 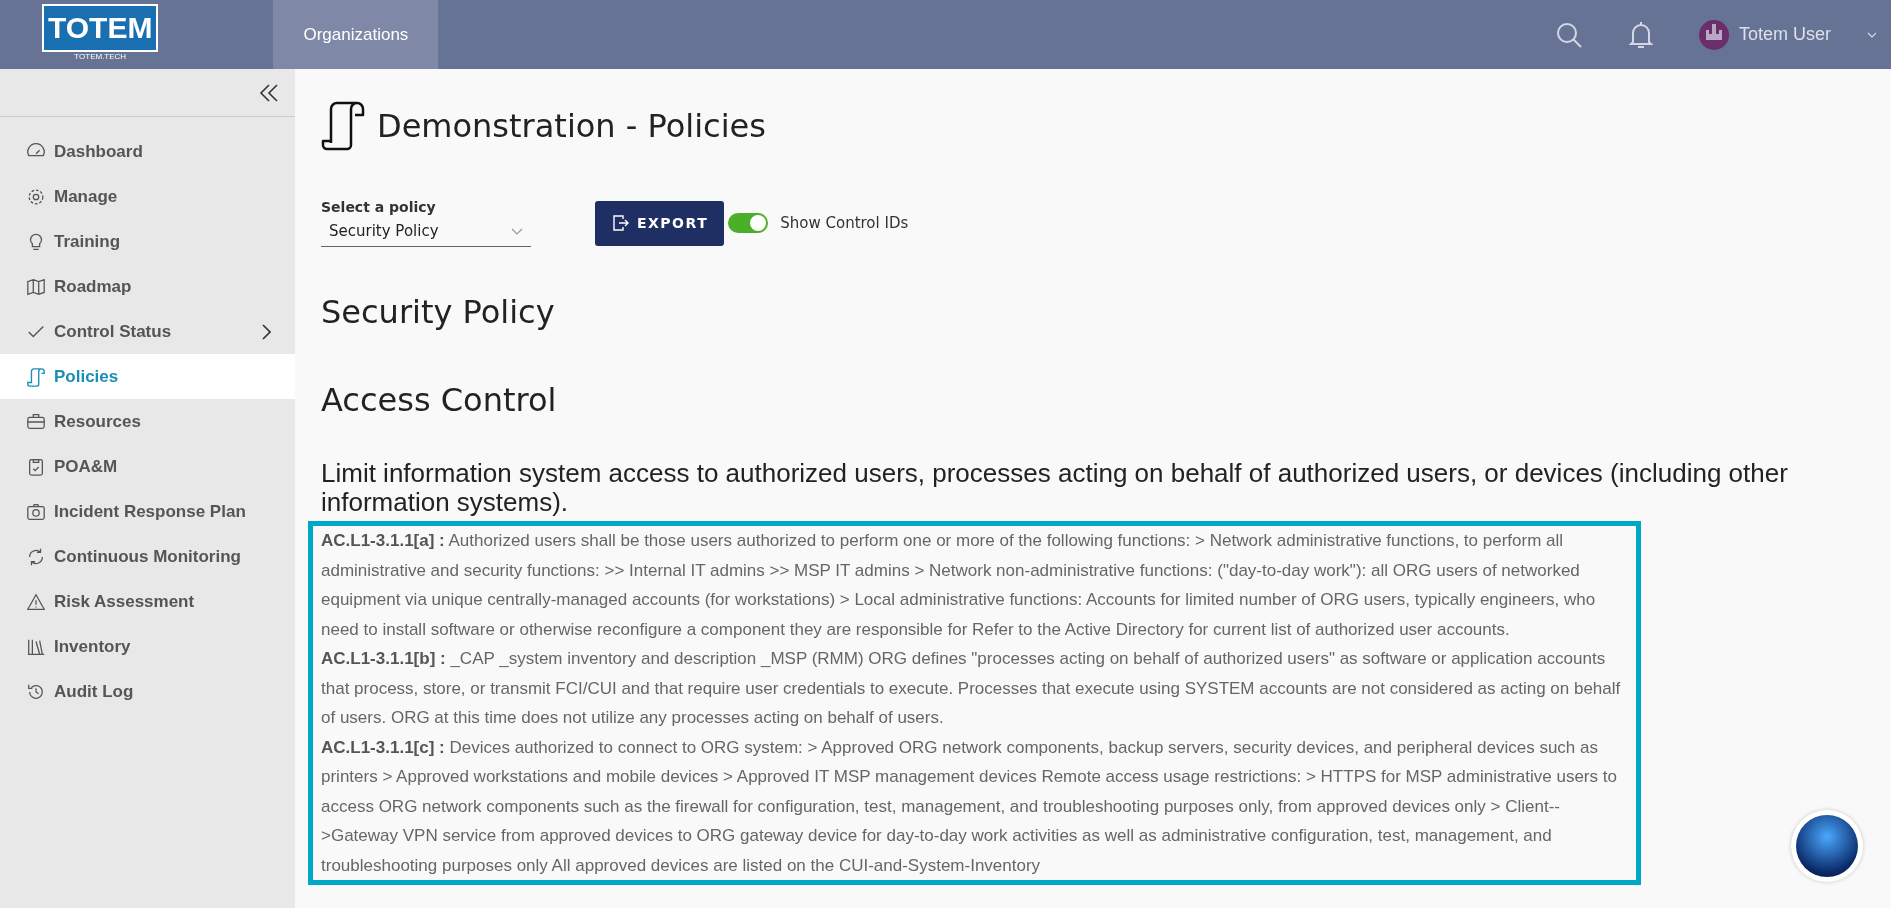 What do you see at coordinates (379, 207) in the screenshot?
I see `select-label: Select a policy` at bounding box center [379, 207].